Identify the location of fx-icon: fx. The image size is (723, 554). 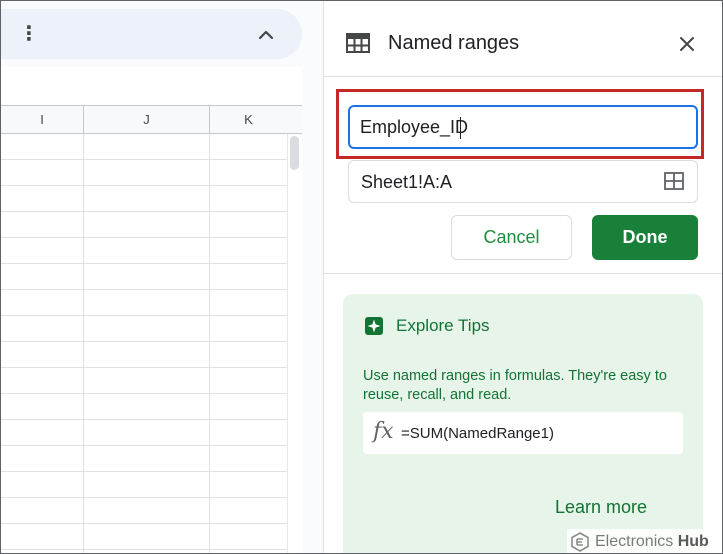
(383, 431).